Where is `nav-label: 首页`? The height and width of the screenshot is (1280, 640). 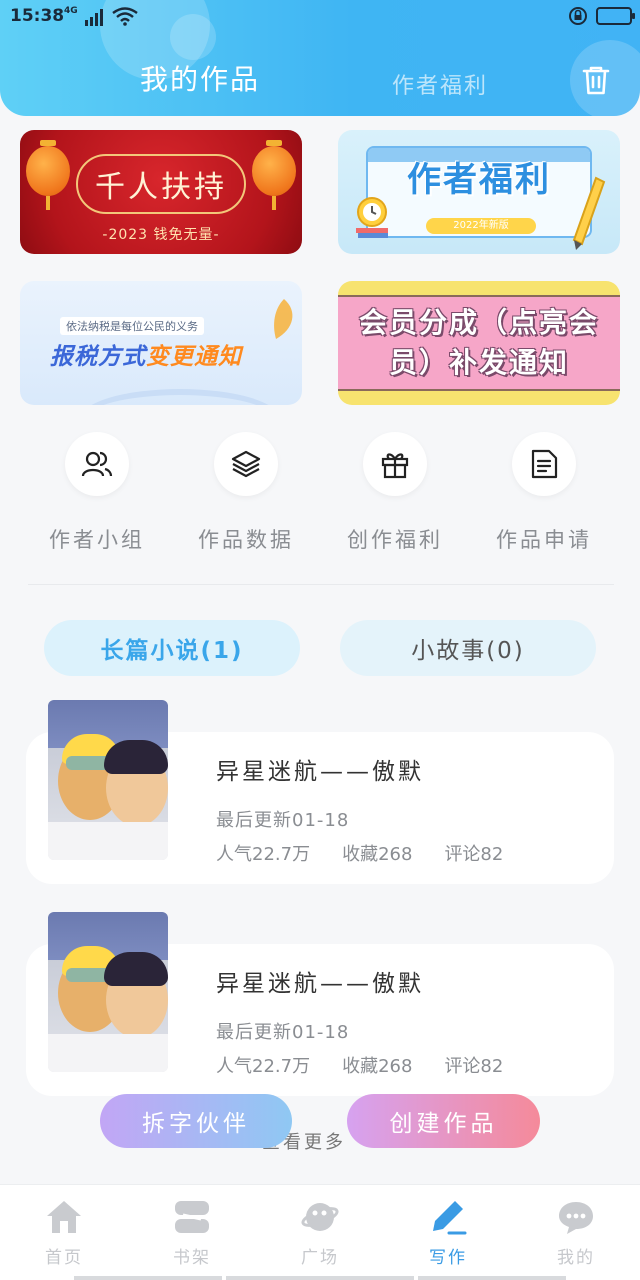
nav-label: 首页 is located at coordinates (64, 1258).